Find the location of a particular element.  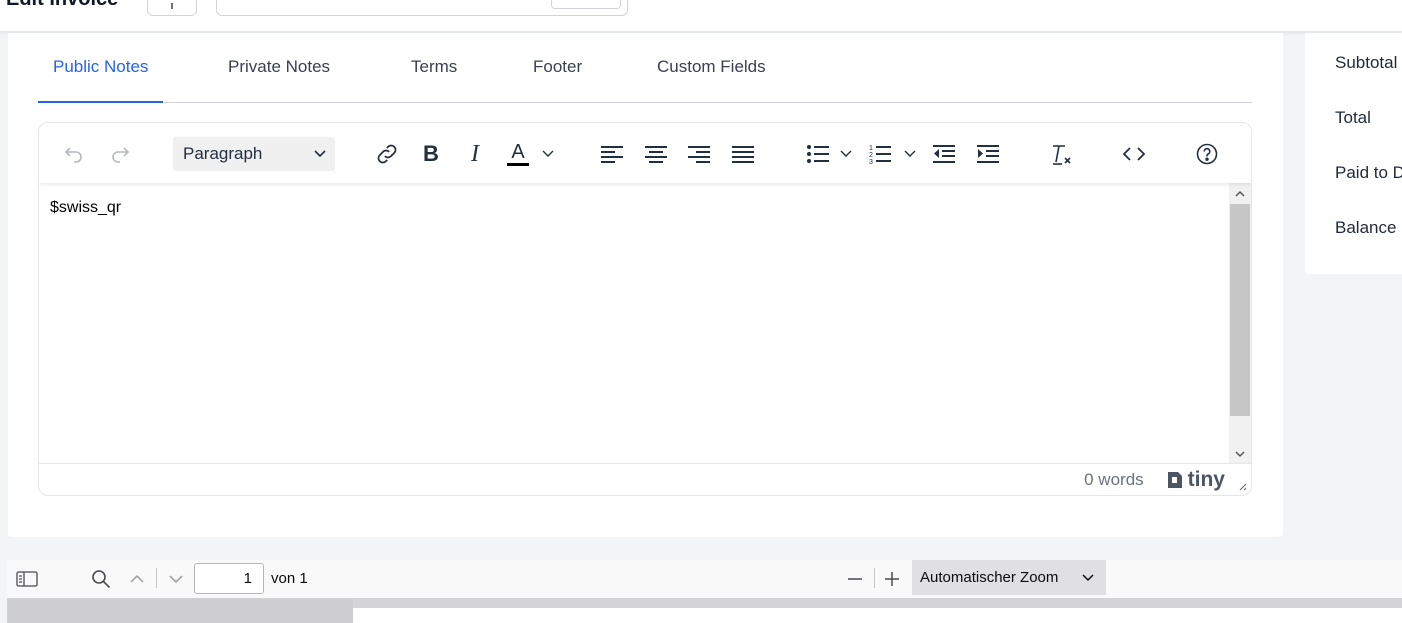

summary-subtotal-label: Subtotal is located at coordinates (1366, 62).